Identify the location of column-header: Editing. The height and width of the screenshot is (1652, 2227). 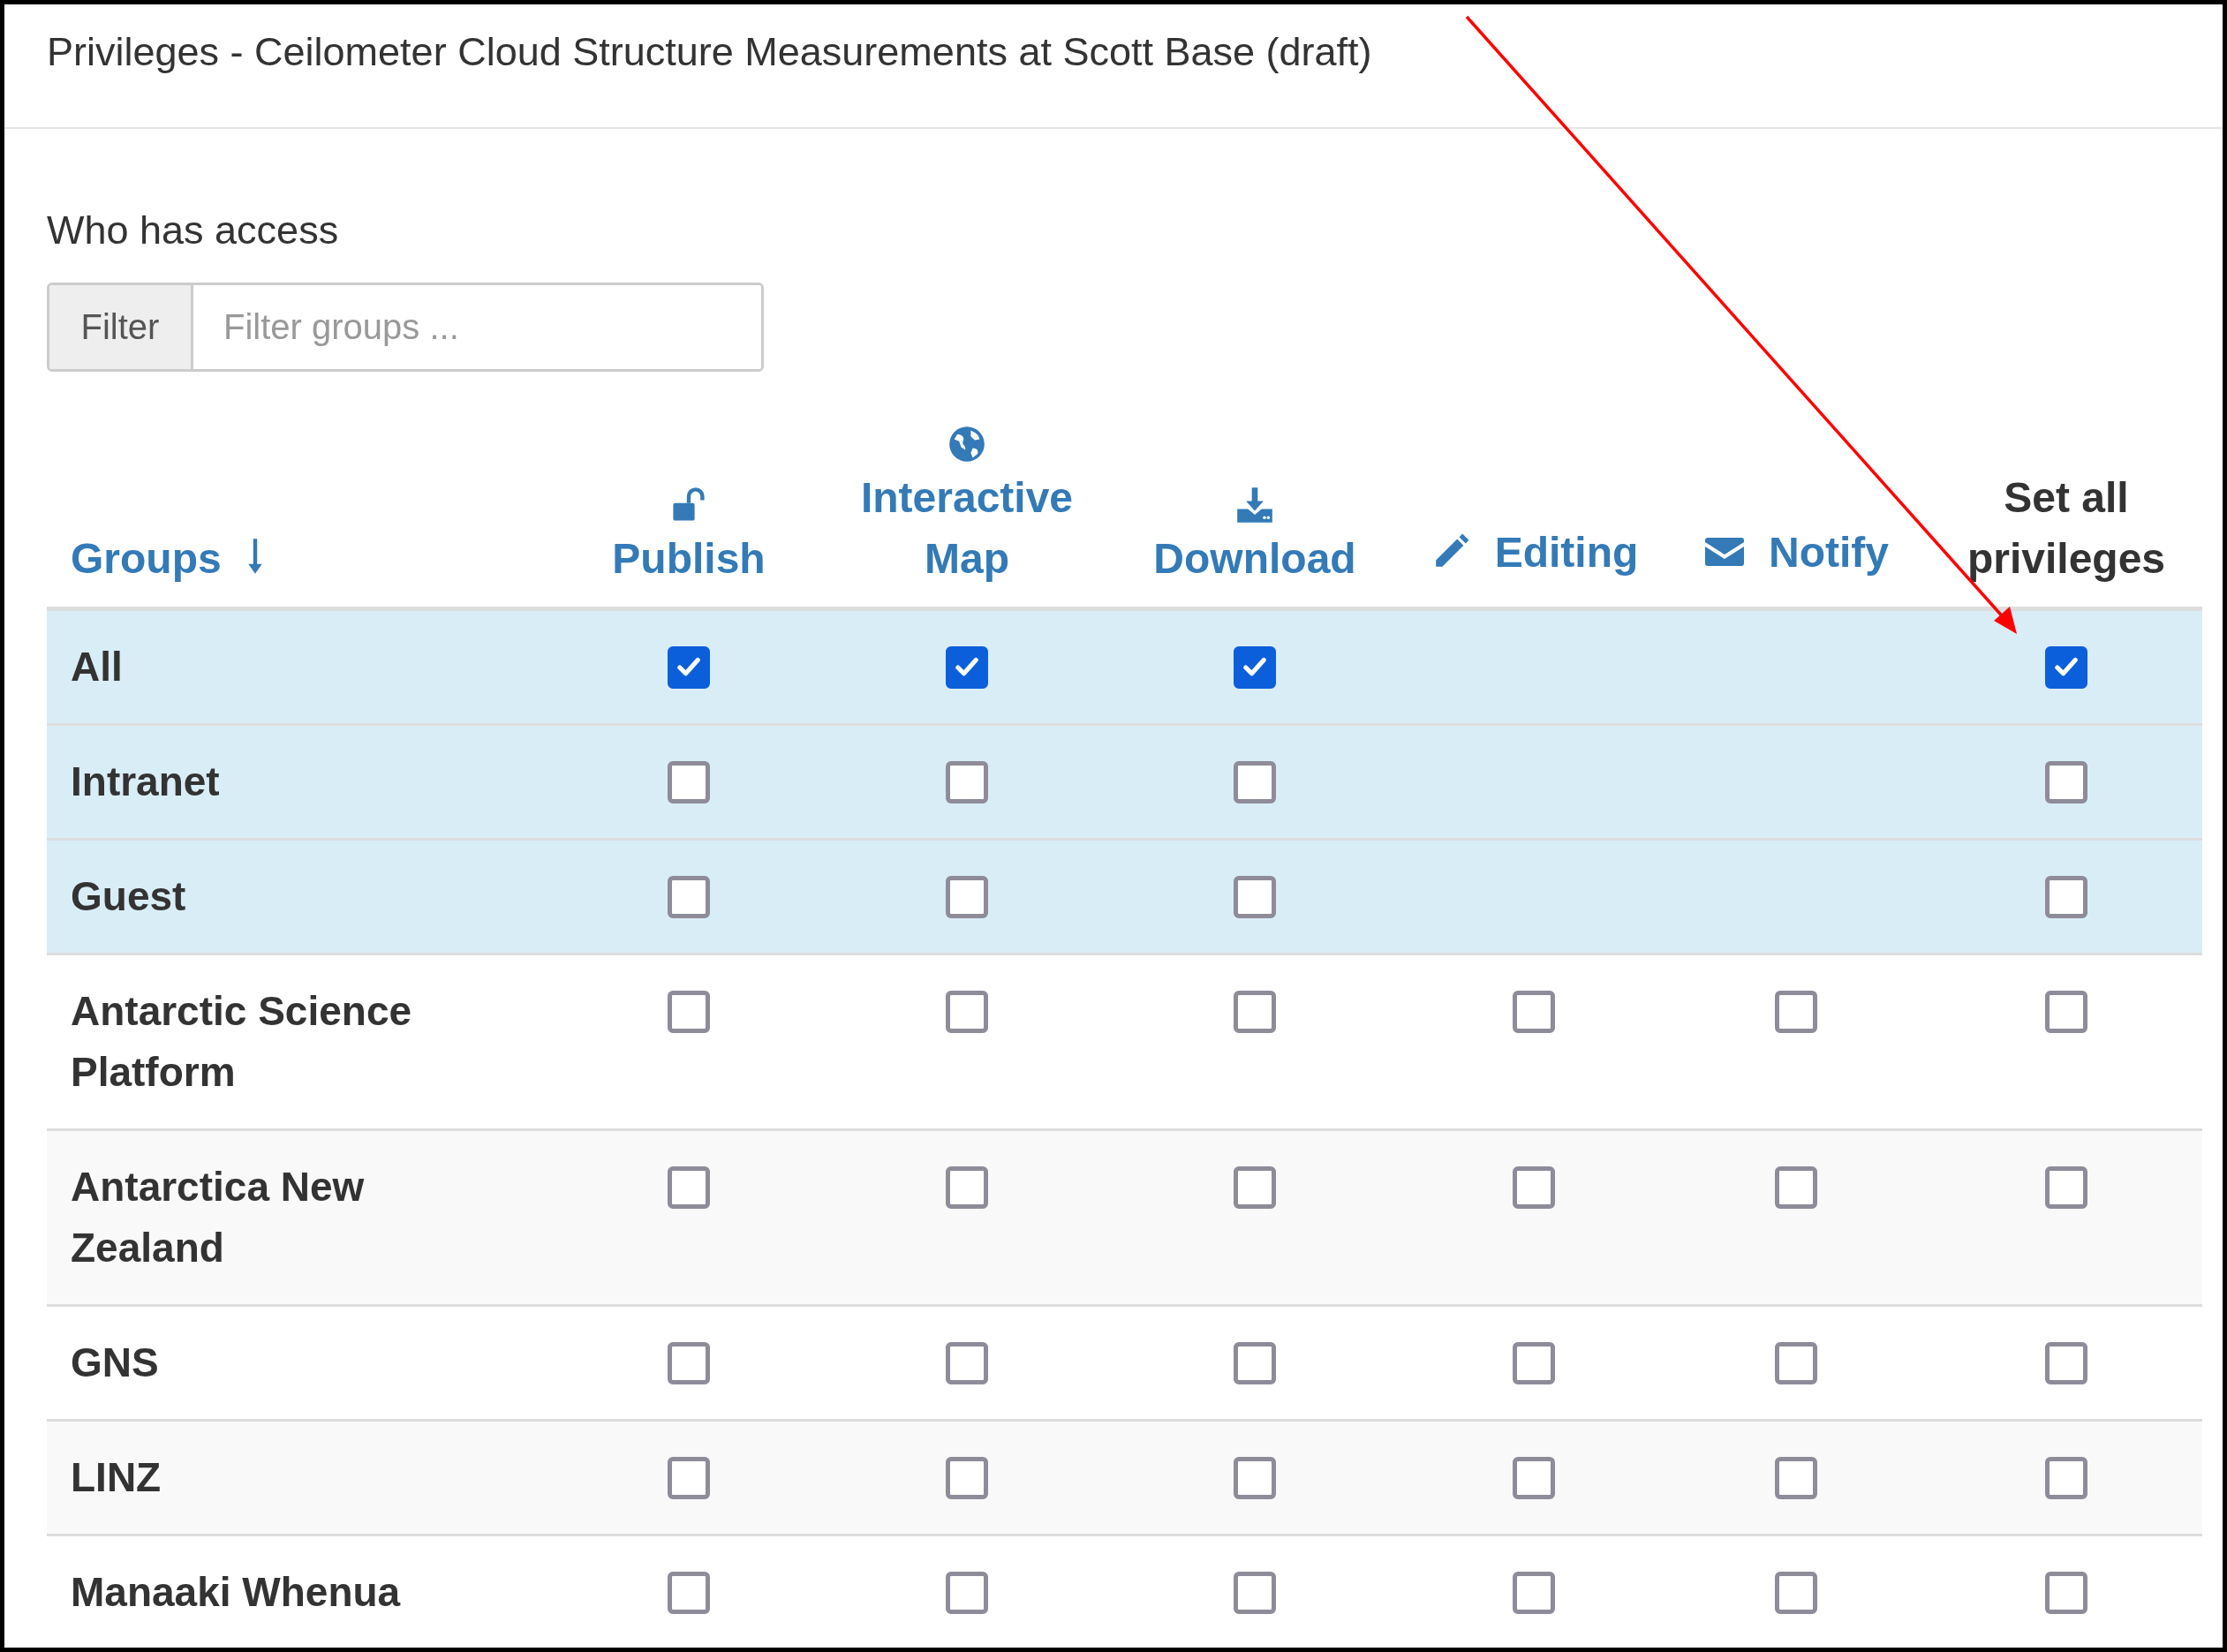
(1566, 552).